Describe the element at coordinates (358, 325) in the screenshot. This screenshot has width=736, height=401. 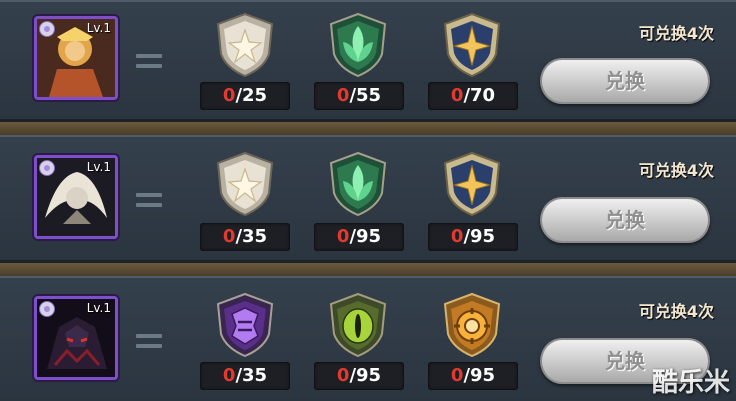
I see `green-eye-badge-icon` at that location.